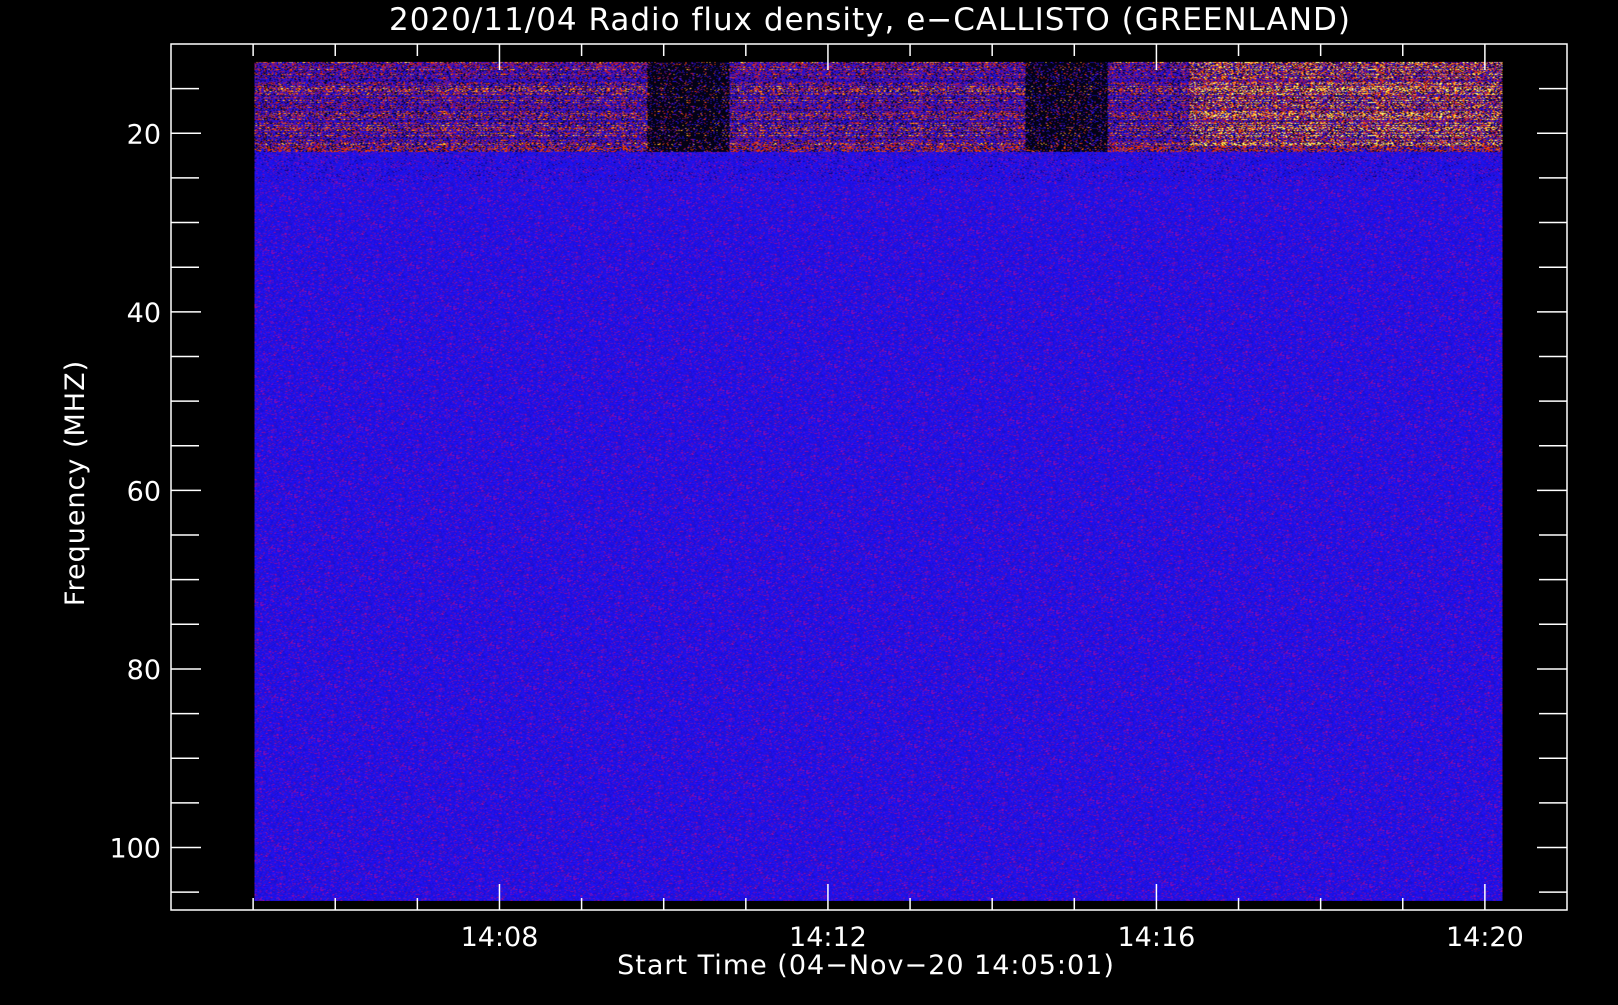 The image size is (1618, 1005). What do you see at coordinates (75, 483) in the screenshot?
I see `y-axis-label: Frequency (MHZ)` at bounding box center [75, 483].